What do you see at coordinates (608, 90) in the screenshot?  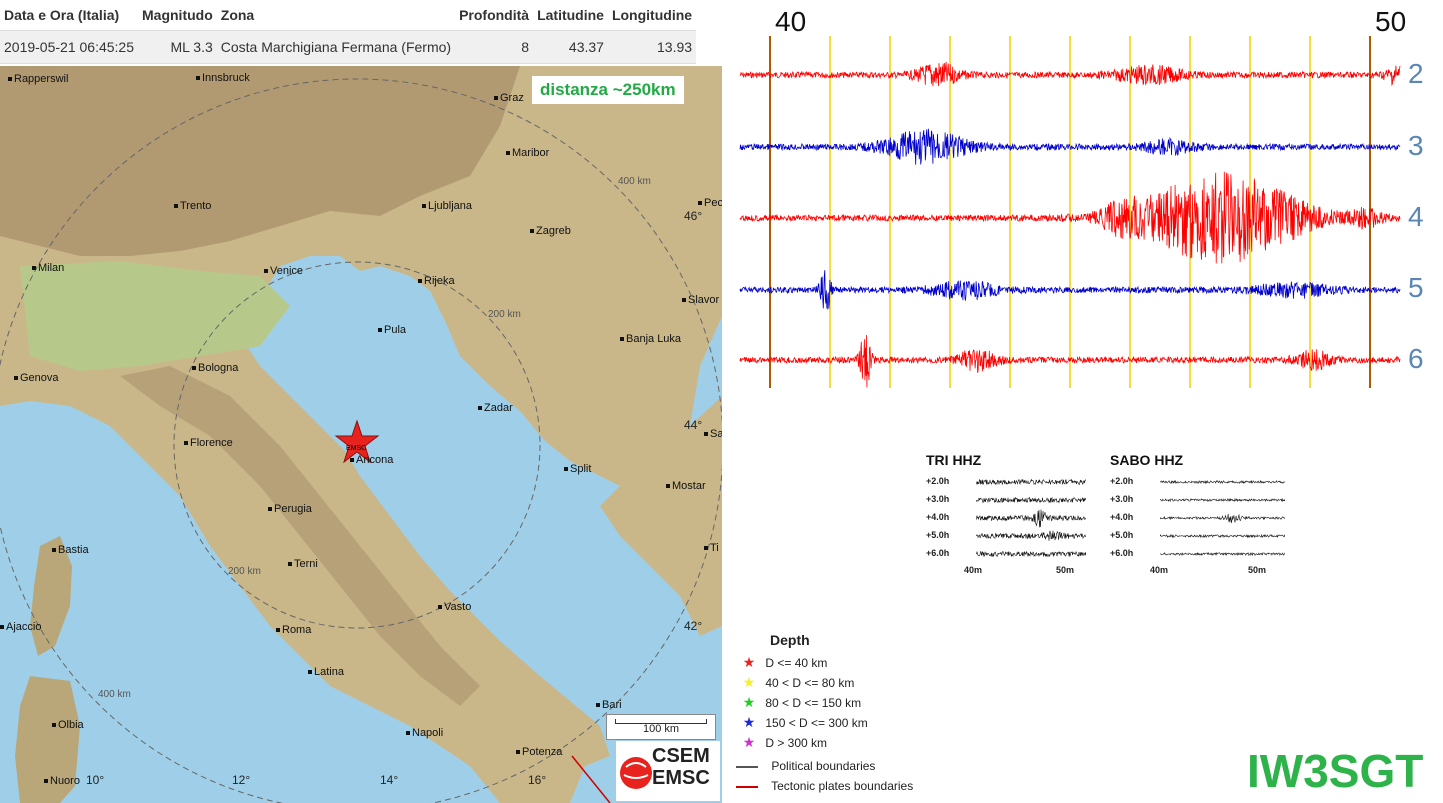 I see `distance-label: distanza ~250km` at bounding box center [608, 90].